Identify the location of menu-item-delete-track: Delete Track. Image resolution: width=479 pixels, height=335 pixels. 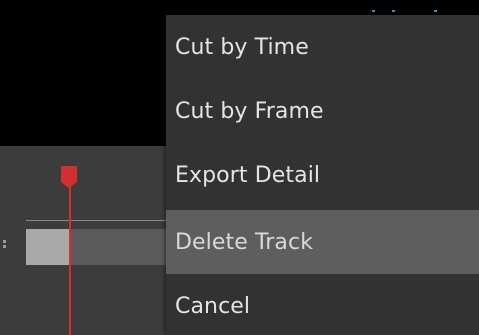
(322, 242).